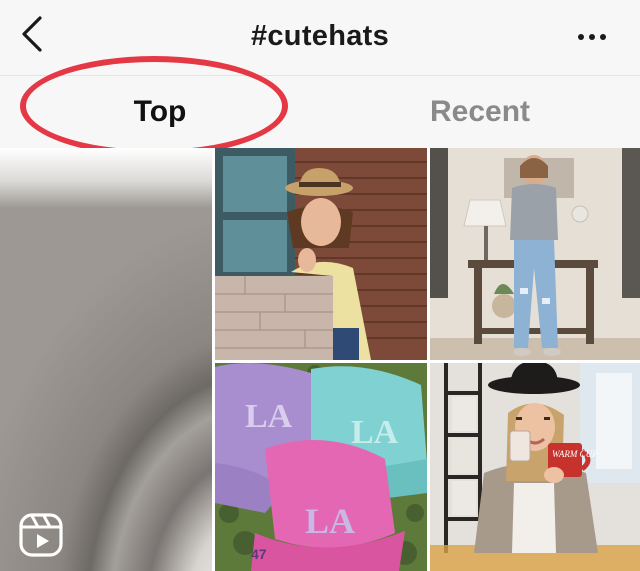  What do you see at coordinates (160, 112) in the screenshot?
I see `tab-top: Top` at bounding box center [160, 112].